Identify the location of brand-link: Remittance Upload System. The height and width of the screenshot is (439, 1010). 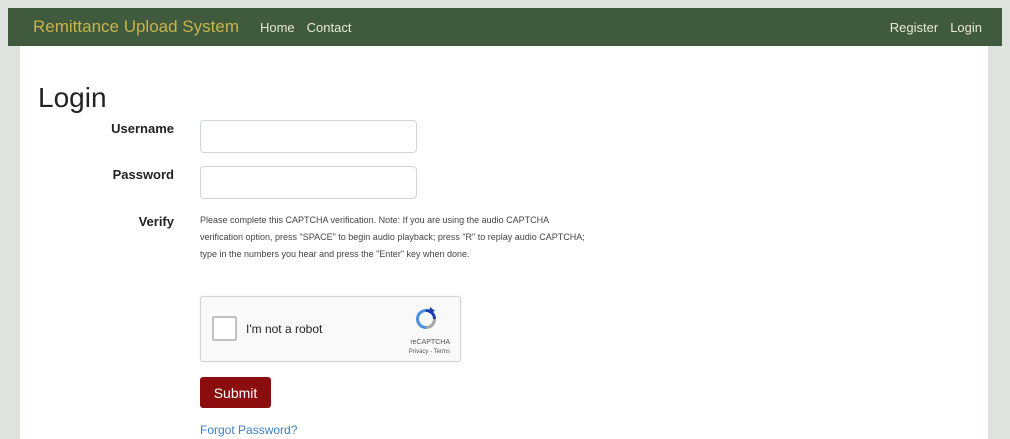
(136, 27).